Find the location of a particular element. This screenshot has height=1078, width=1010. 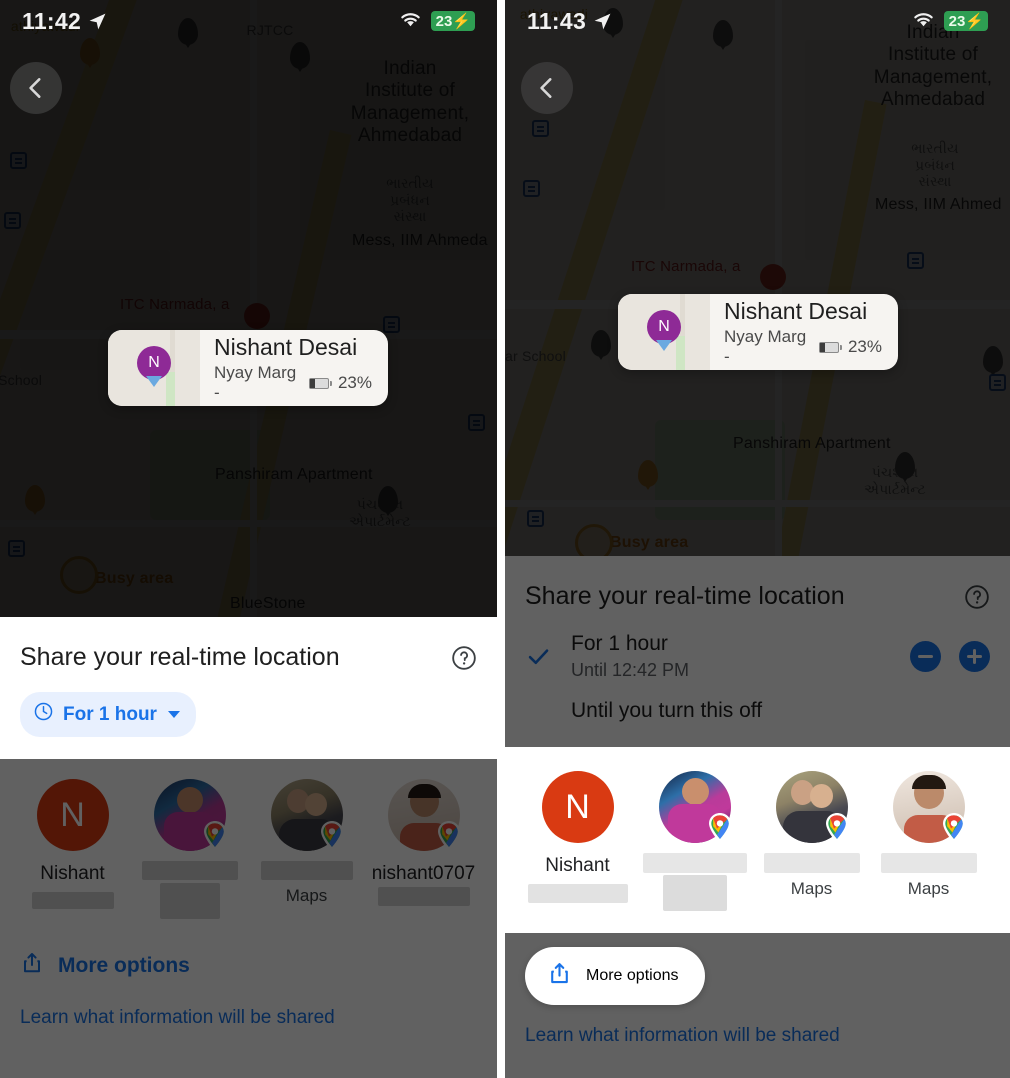

duration-option-until: Until 12:42 PM is located at coordinates (630, 670).